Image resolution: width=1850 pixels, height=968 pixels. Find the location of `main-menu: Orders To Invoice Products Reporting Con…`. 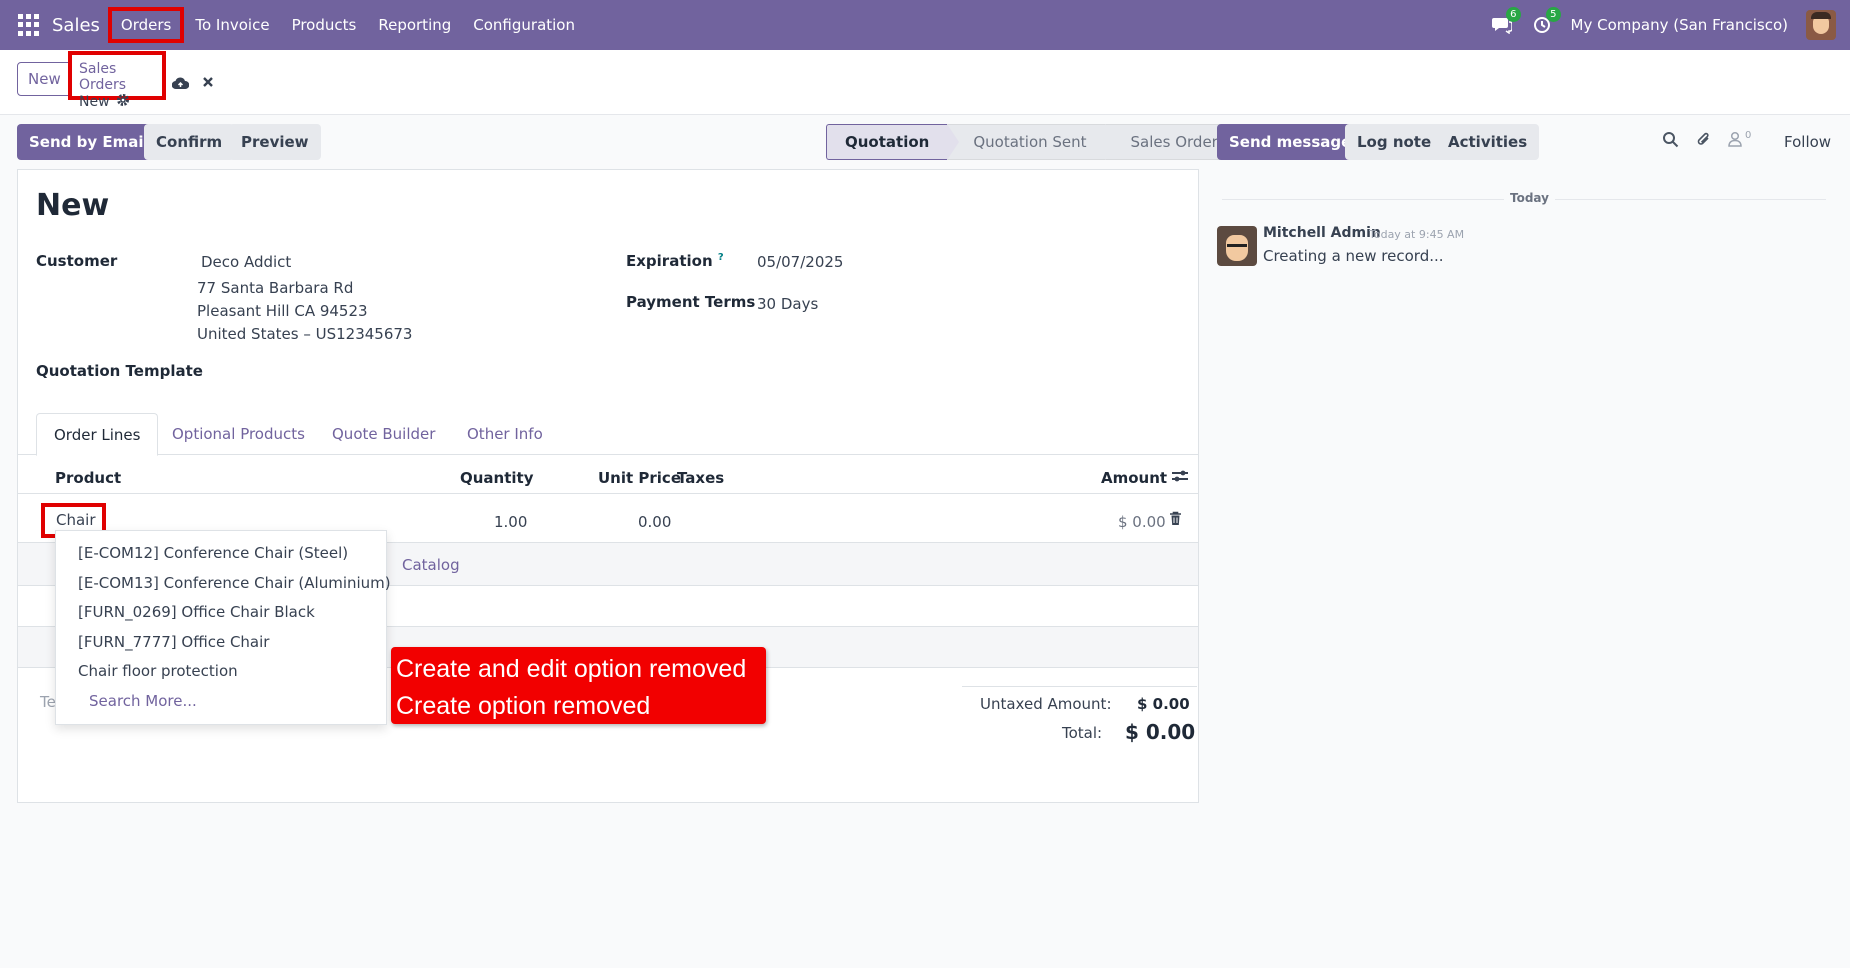

main-menu: Orders To Invoice Products Reporting Con… is located at coordinates (346, 25).